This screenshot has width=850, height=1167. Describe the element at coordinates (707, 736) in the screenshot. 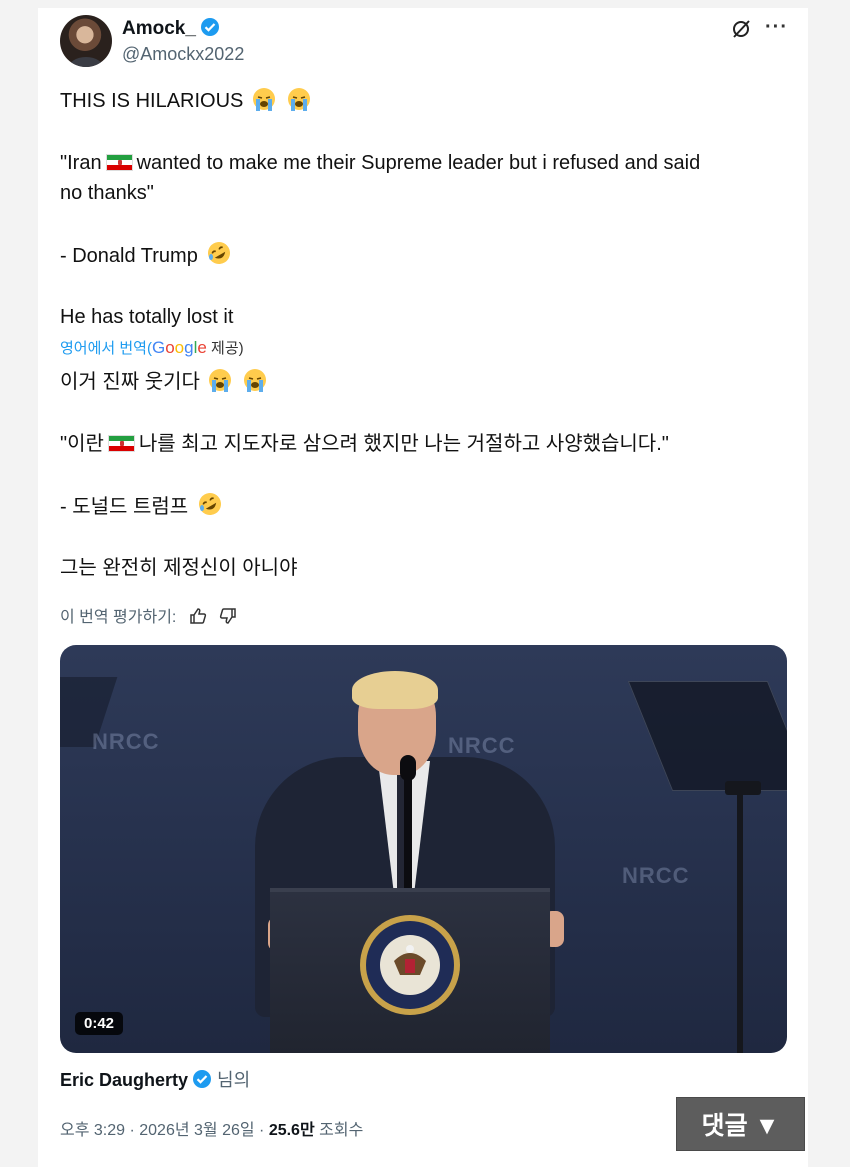

I see `teleprompter-right` at that location.